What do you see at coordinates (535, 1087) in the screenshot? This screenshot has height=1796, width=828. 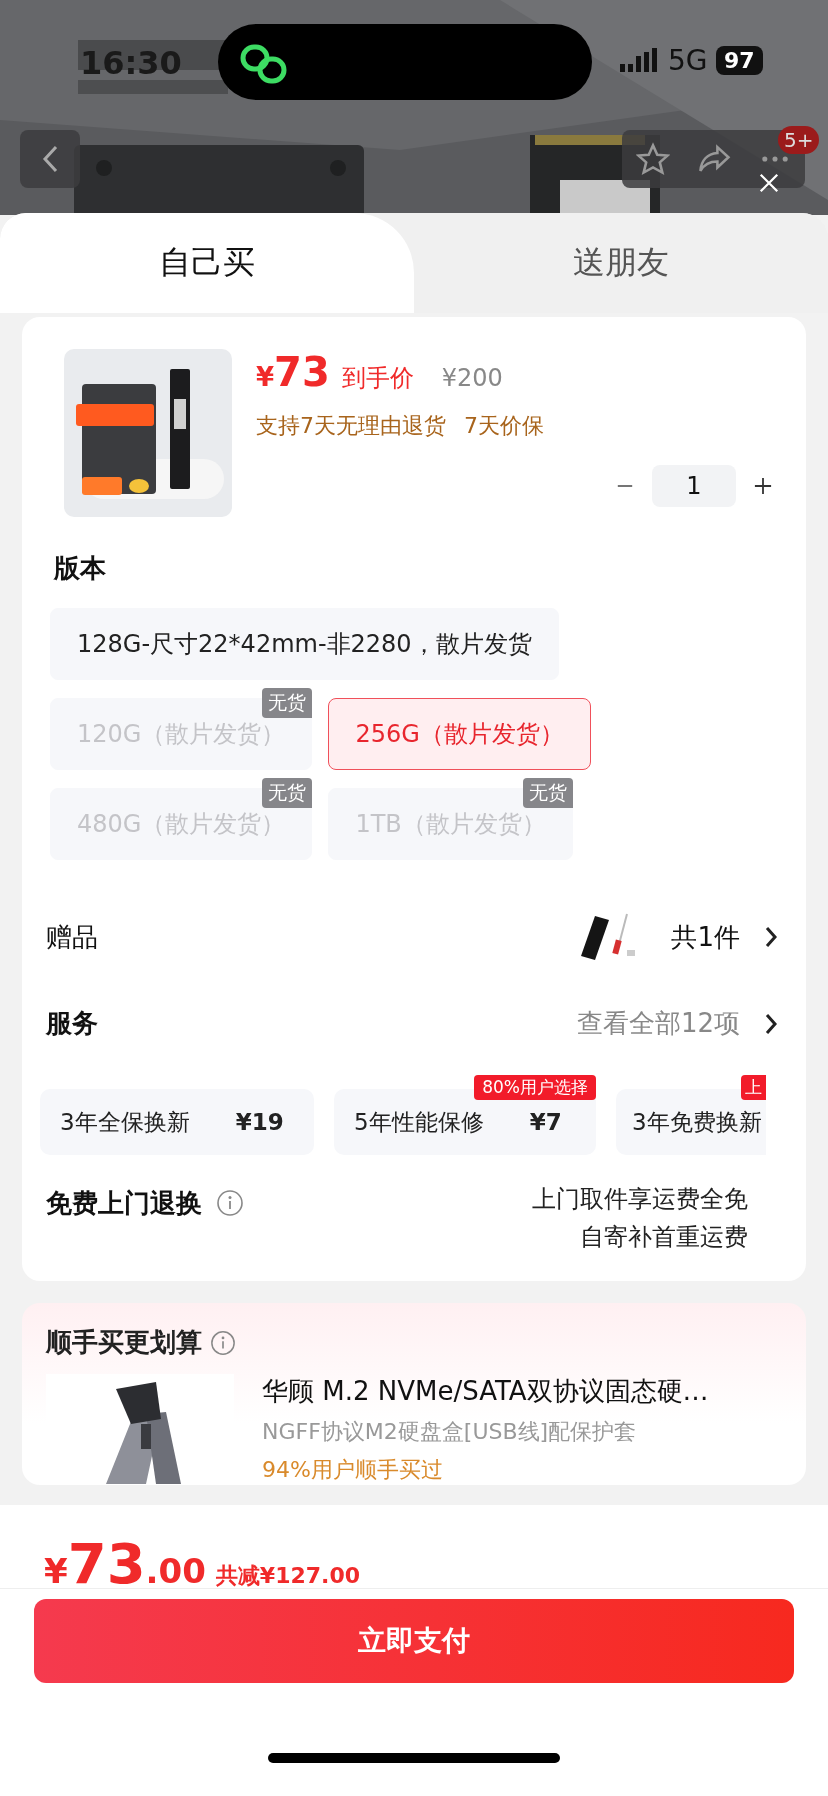 I see `service-badge: 80%用户选择` at bounding box center [535, 1087].